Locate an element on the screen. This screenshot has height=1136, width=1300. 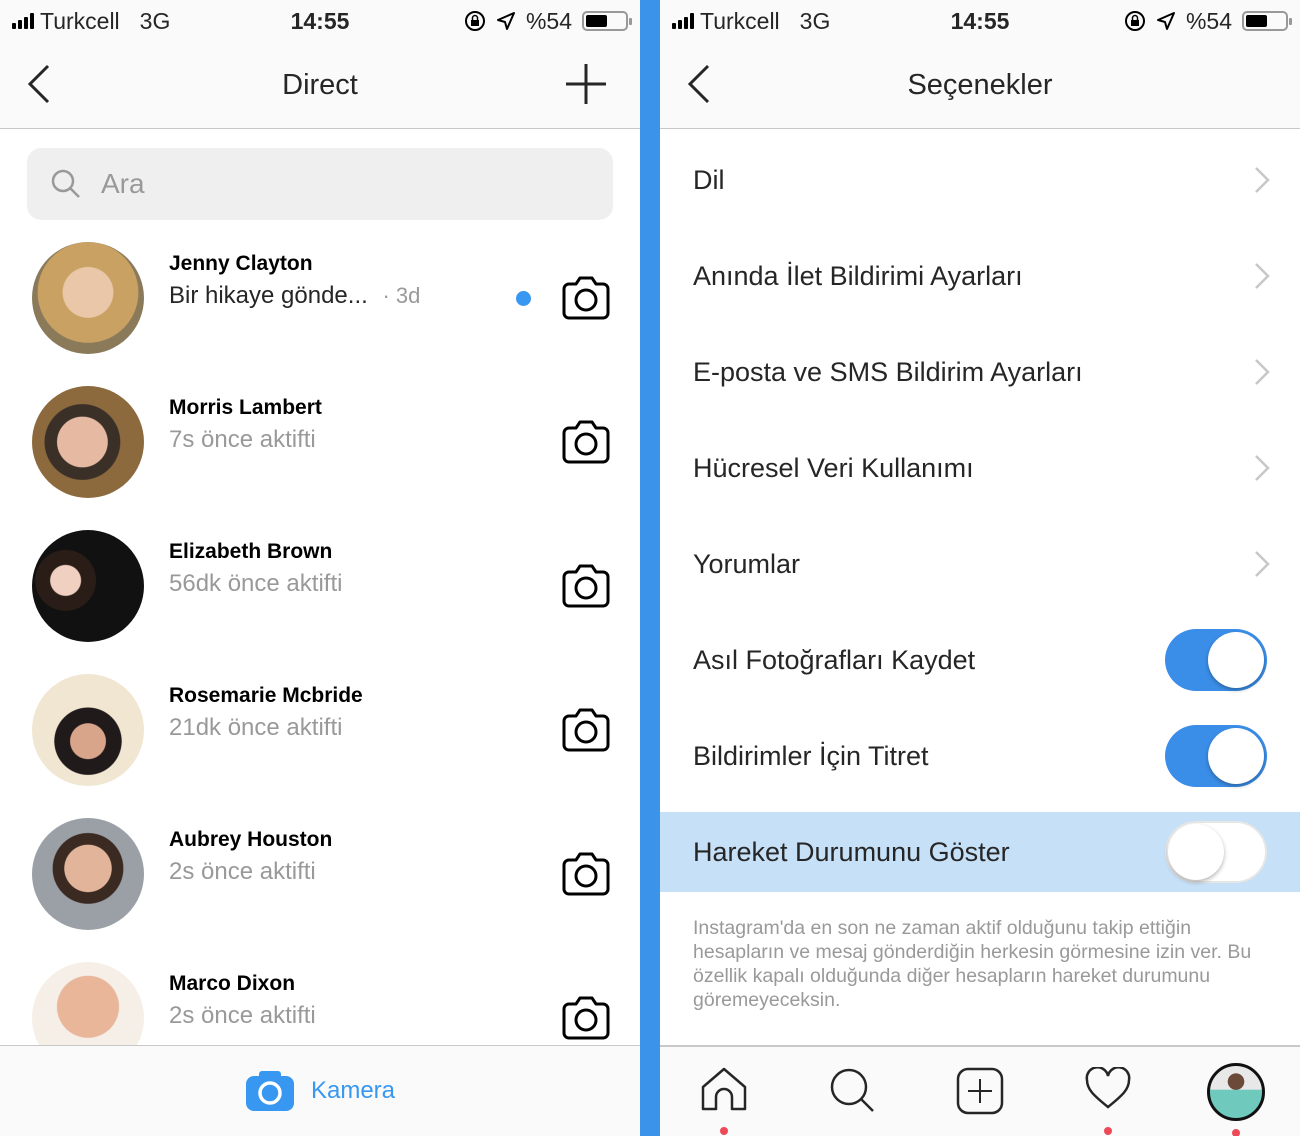
option-label: Hareket Durumunu Göster is located at coordinates (851, 851).